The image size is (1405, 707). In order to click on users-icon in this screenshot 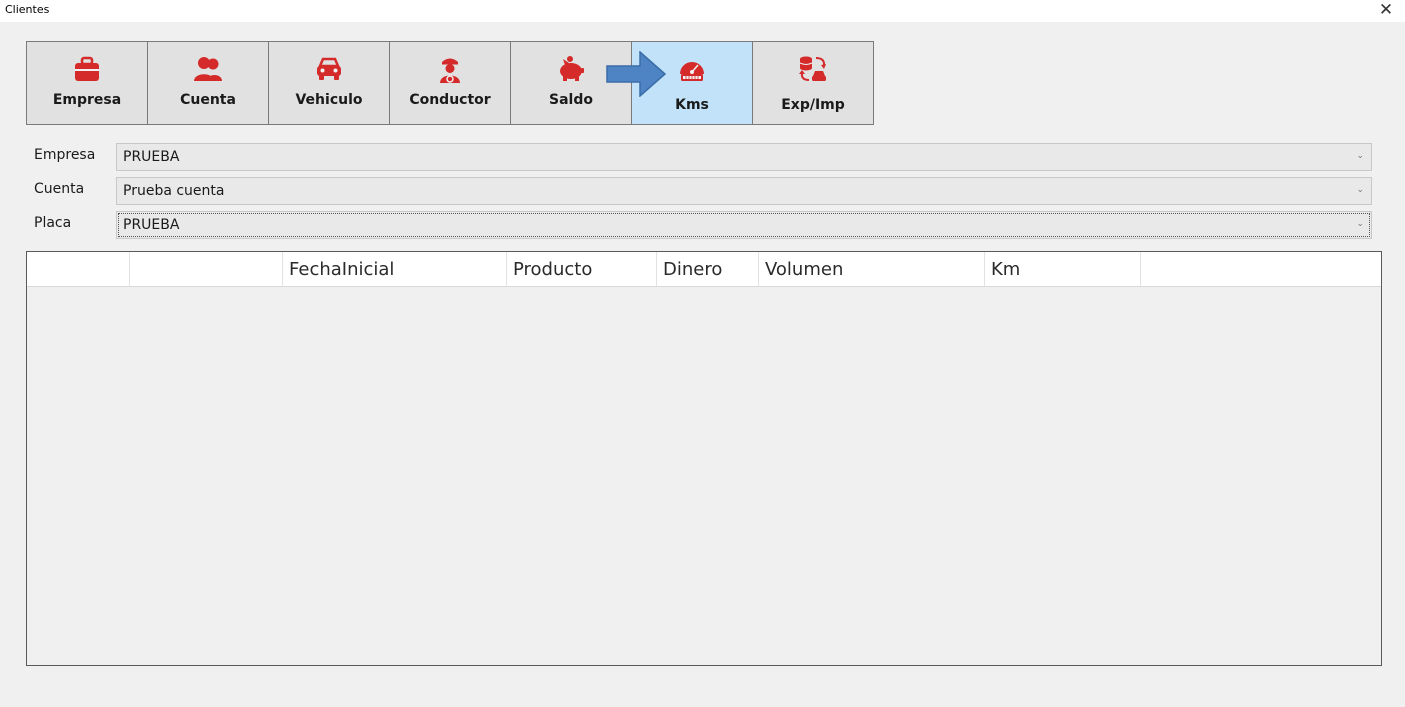, I will do `click(208, 69)`.